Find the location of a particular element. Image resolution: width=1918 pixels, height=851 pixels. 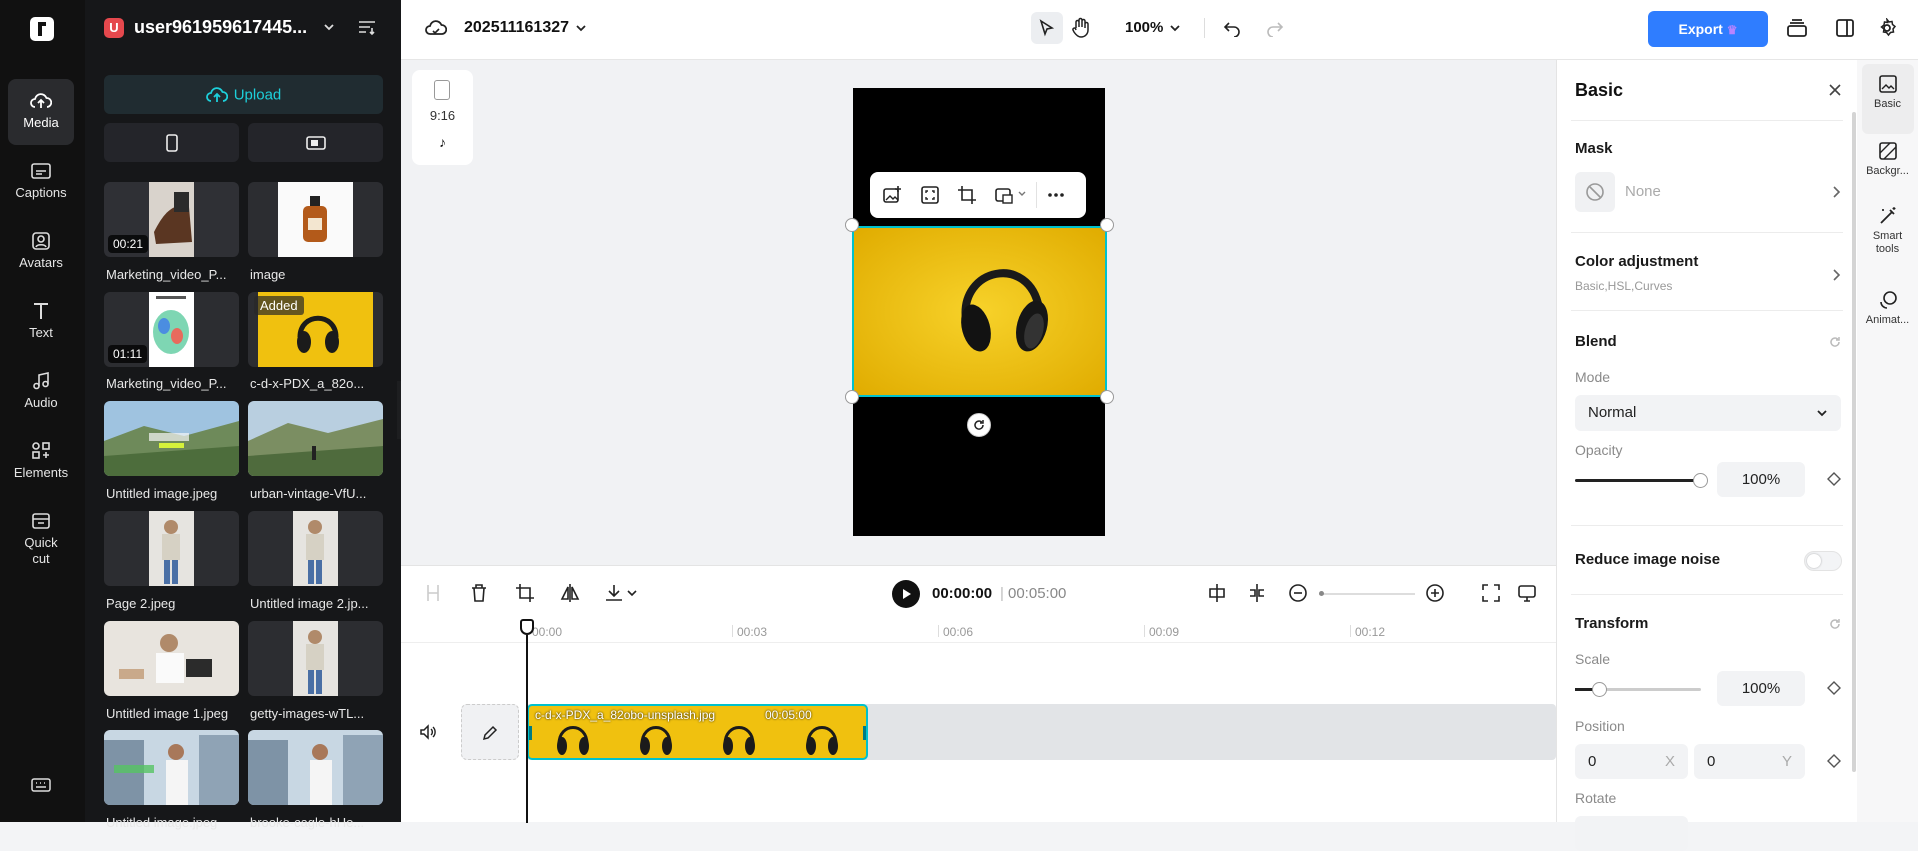

split-marker-icon is located at coordinates (1257, 593).